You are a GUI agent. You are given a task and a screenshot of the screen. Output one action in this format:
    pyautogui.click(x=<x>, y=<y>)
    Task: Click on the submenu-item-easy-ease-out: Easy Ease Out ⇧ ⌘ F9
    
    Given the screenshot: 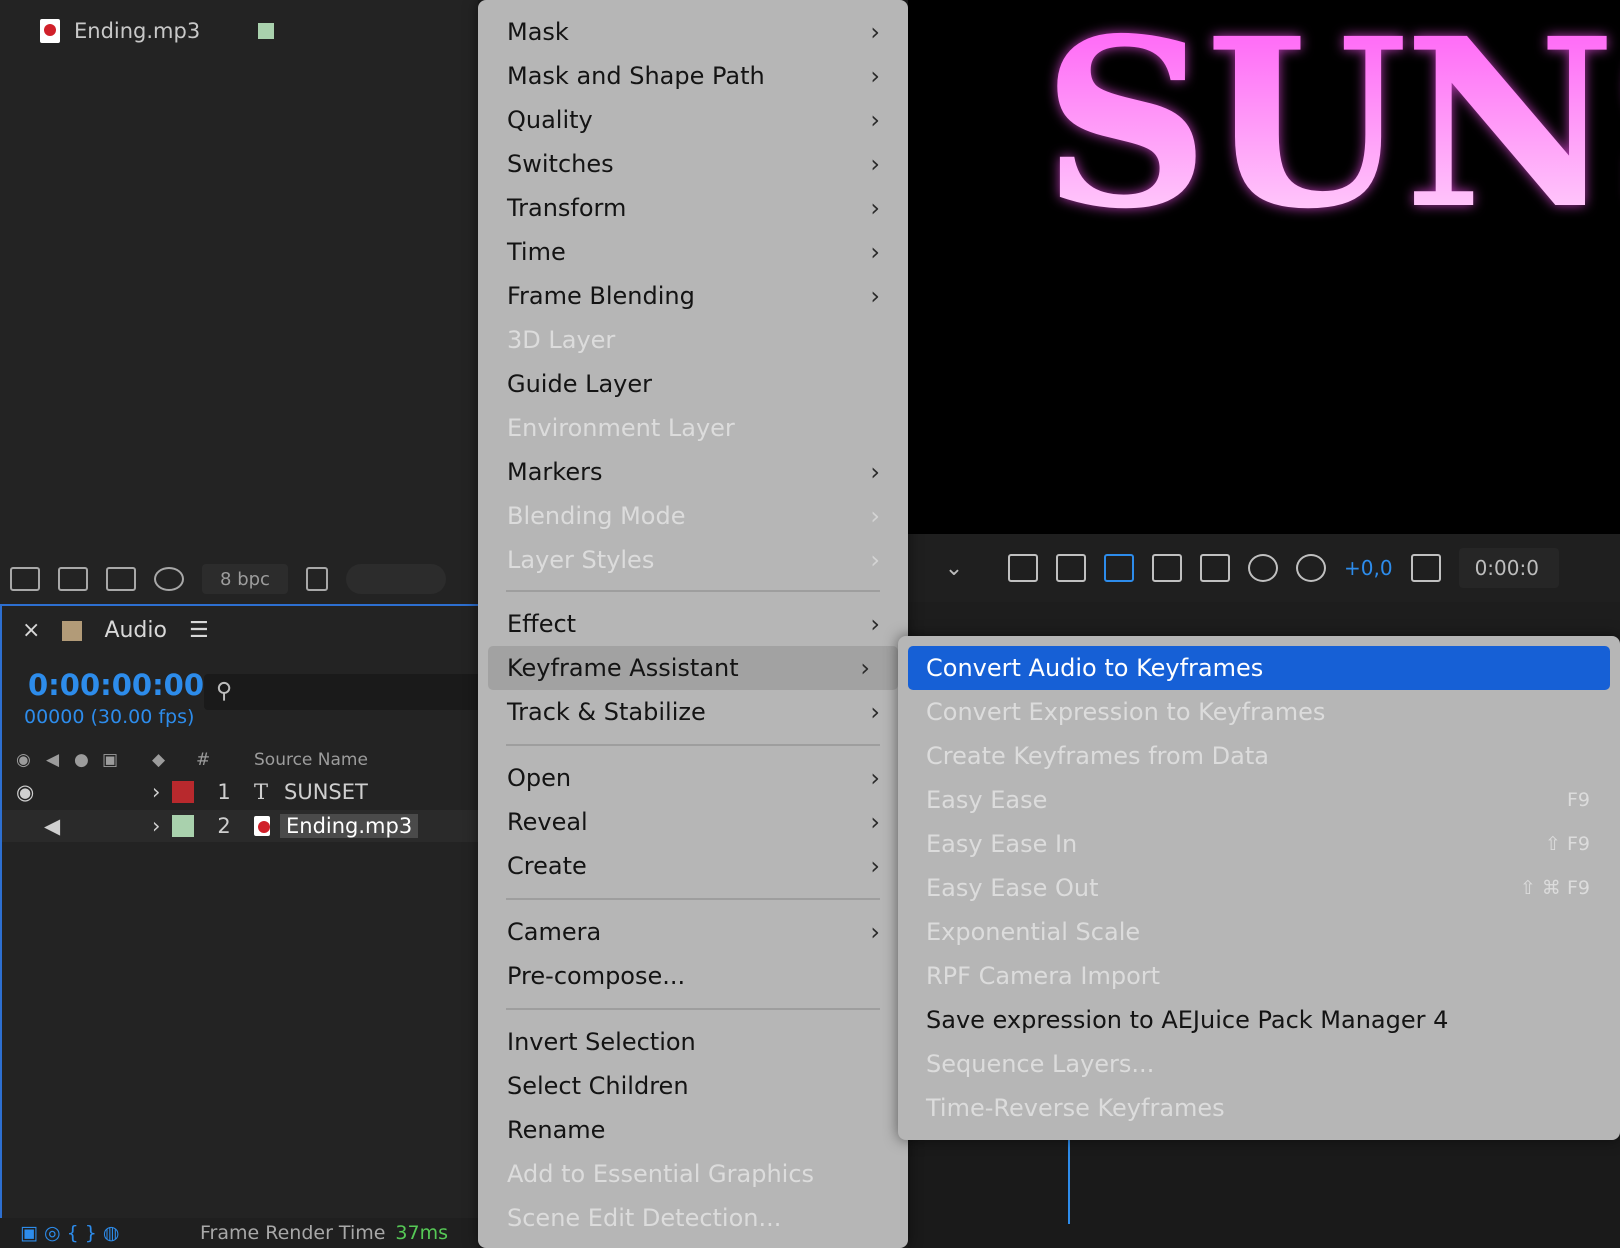 What is the action you would take?
    pyautogui.click(x=1259, y=888)
    